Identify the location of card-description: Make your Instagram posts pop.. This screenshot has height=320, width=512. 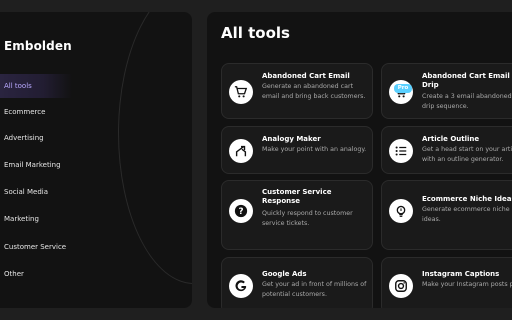
(467, 284).